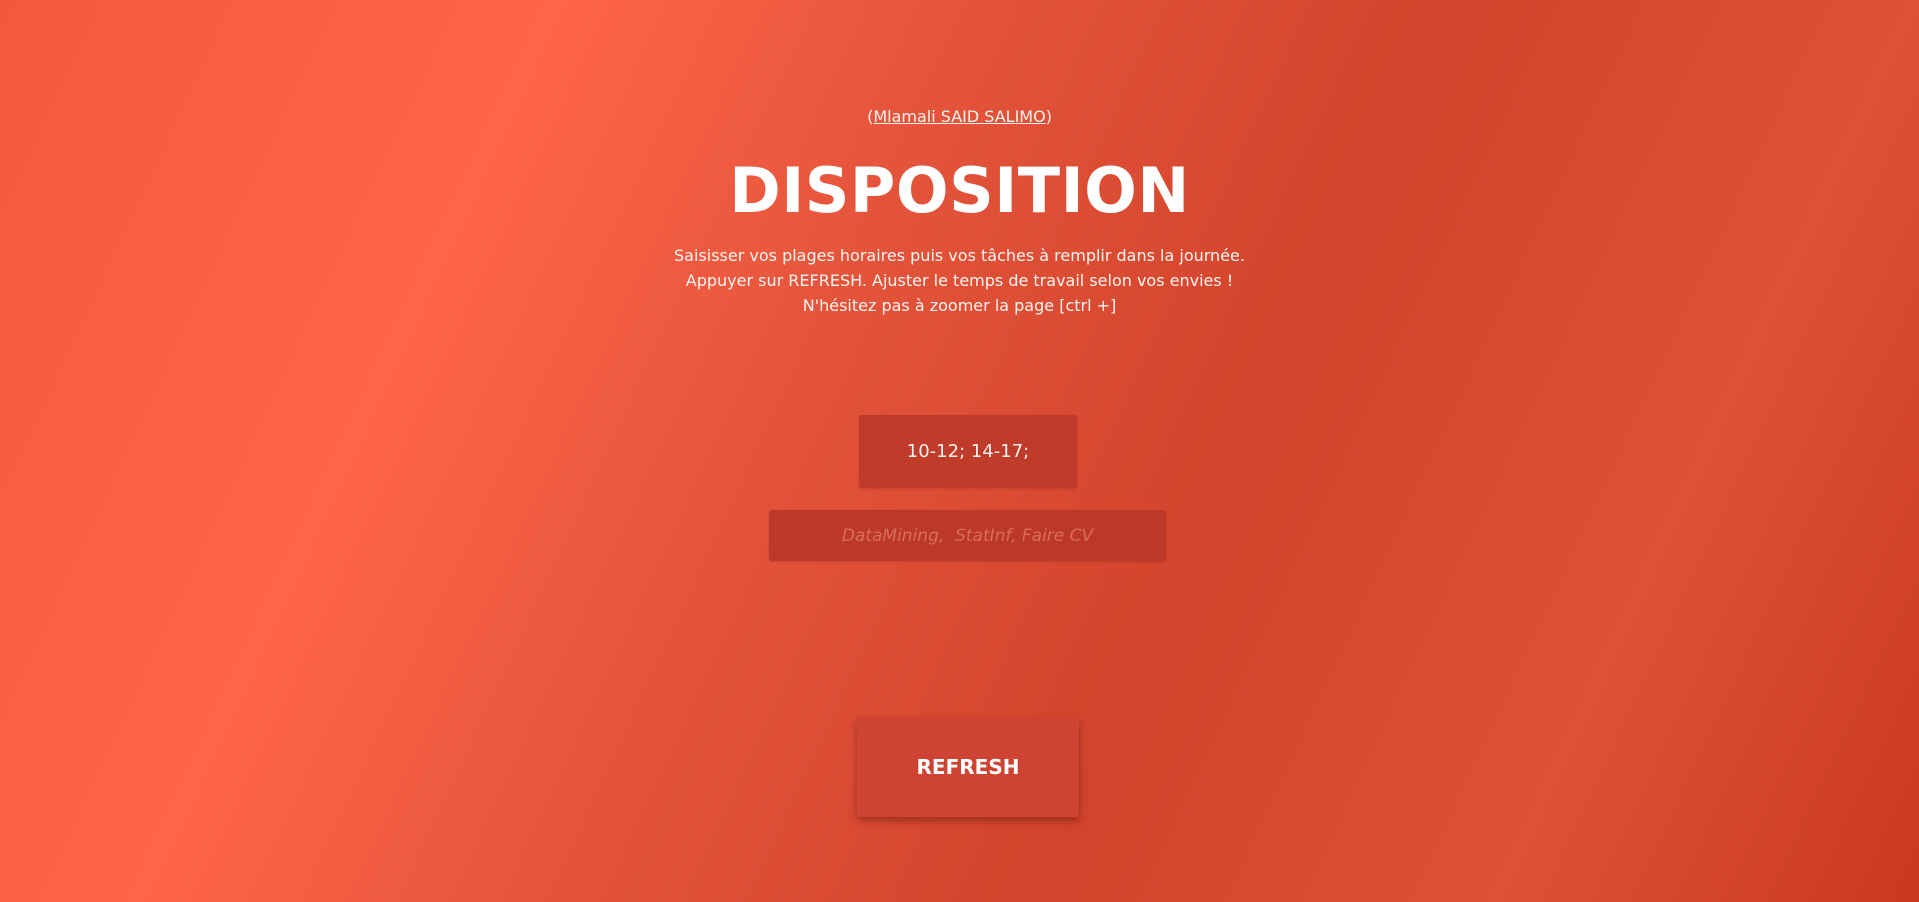  What do you see at coordinates (959, 190) in the screenshot?
I see `page-title: DISPOSITION` at bounding box center [959, 190].